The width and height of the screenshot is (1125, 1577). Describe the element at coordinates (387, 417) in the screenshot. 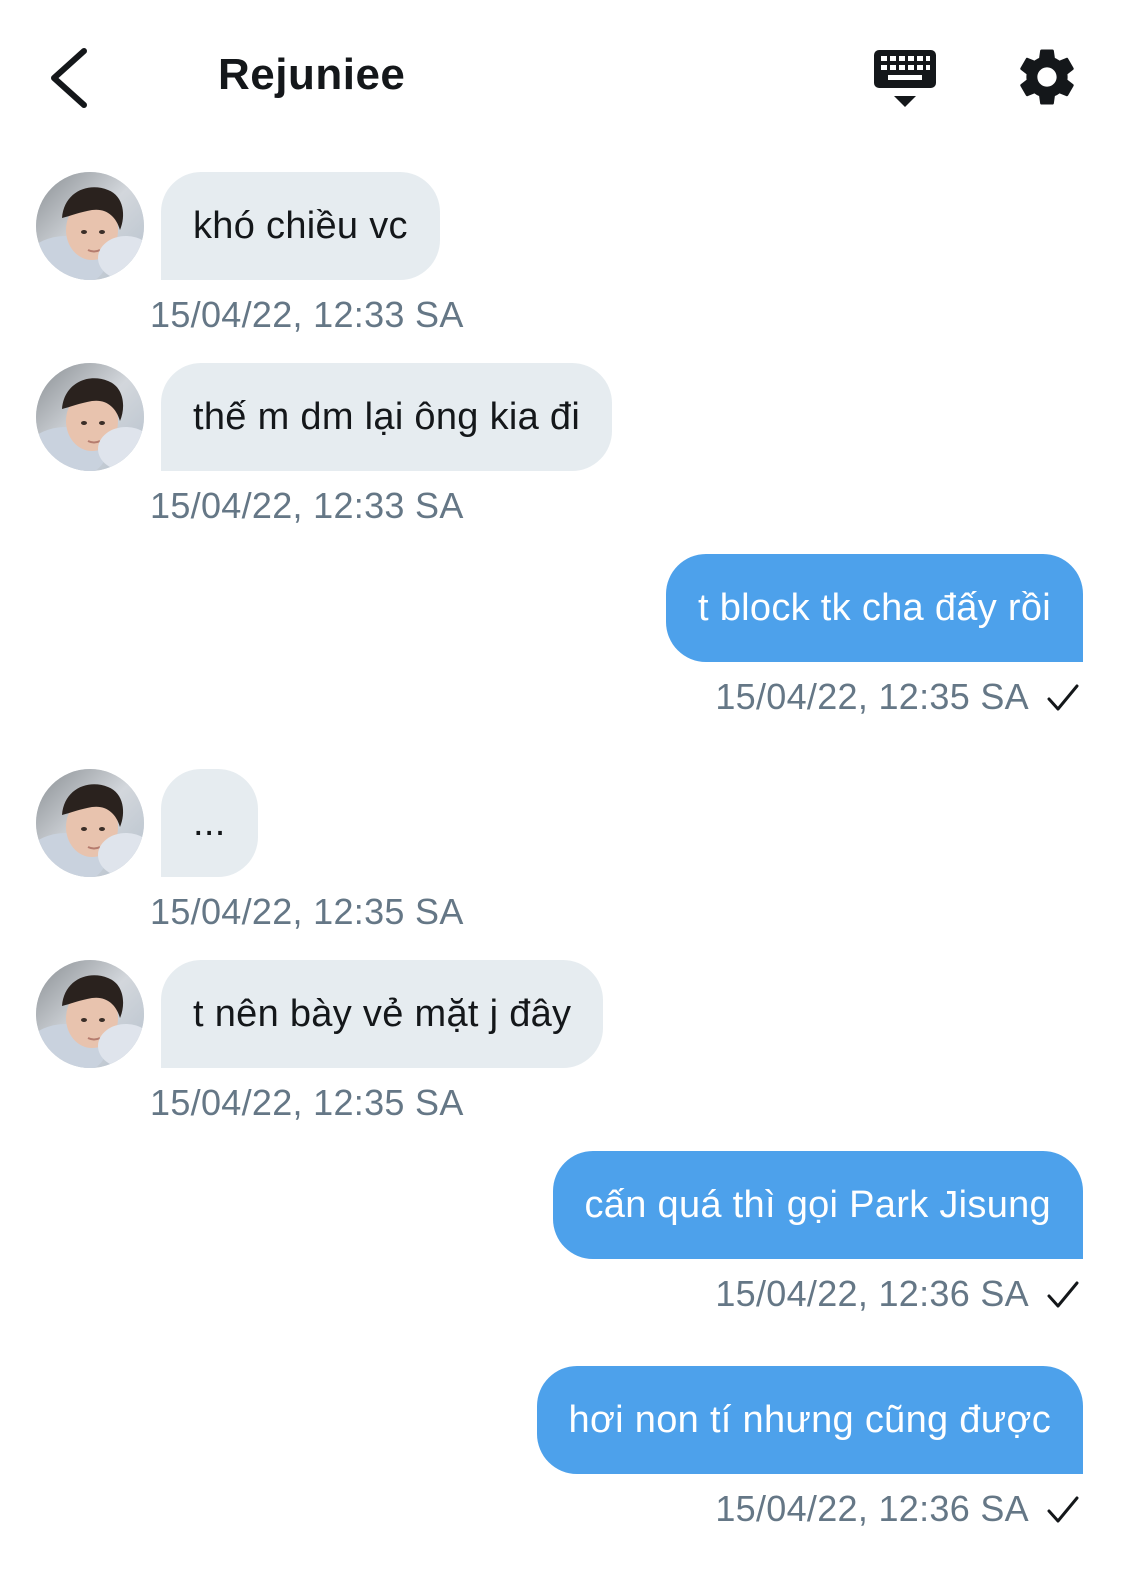

I see `message-bubble: thế m dm lại ông kia đi` at that location.